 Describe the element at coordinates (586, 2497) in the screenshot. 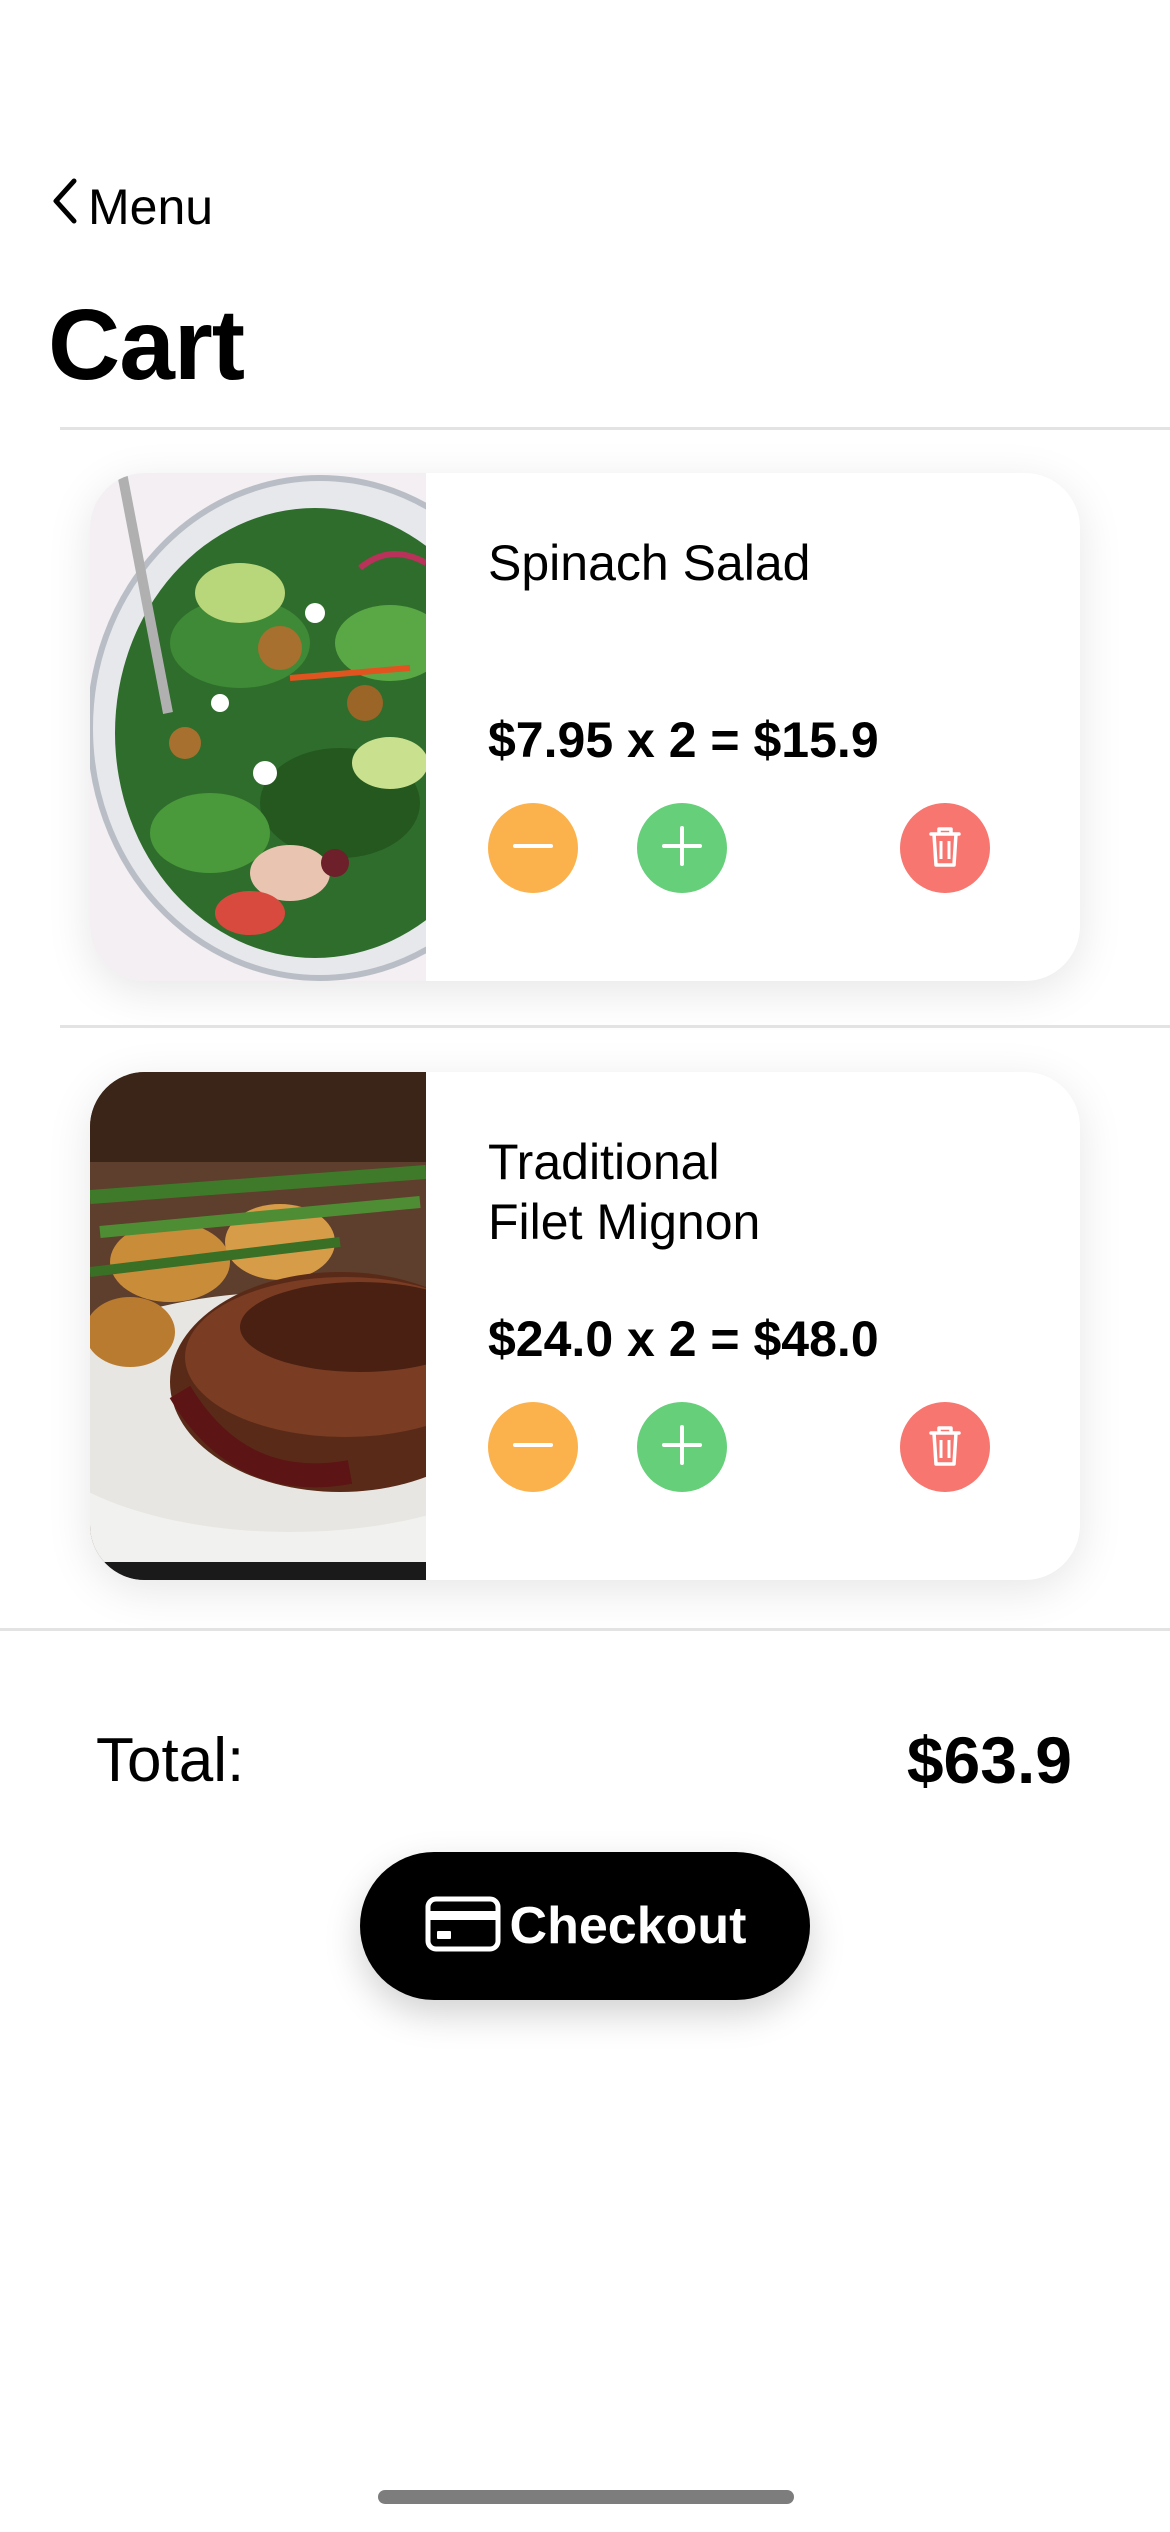

I see `home-indicator` at that location.